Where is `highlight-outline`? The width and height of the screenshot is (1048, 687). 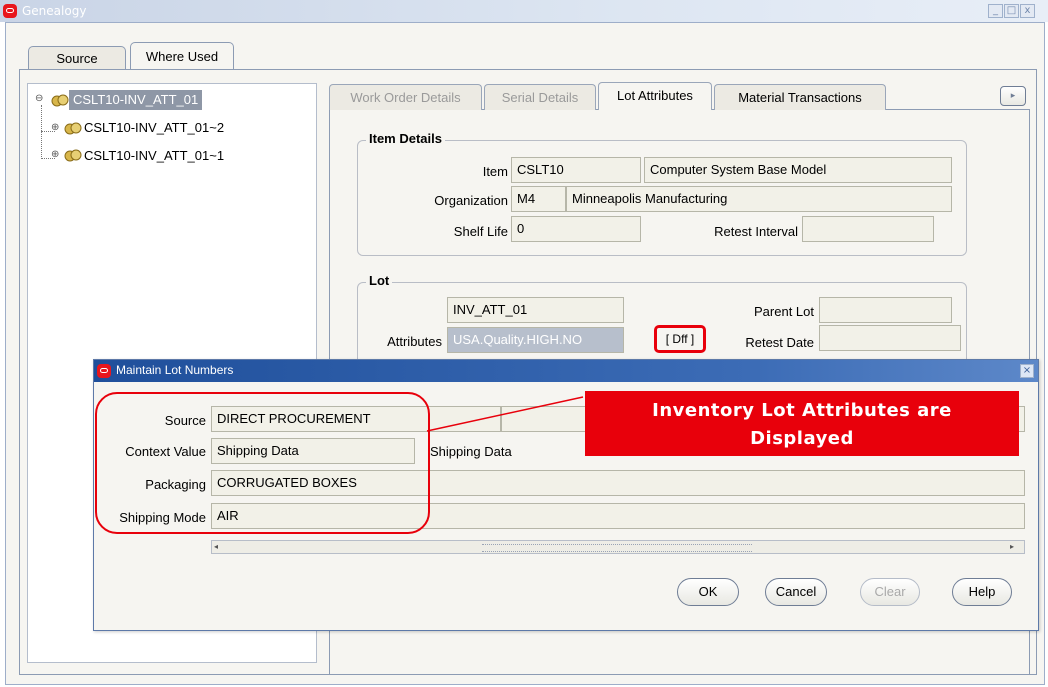 highlight-outline is located at coordinates (262, 463).